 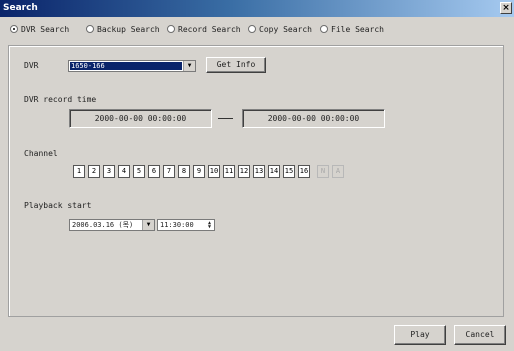 I want to click on play-button: Play, so click(x=420, y=335).